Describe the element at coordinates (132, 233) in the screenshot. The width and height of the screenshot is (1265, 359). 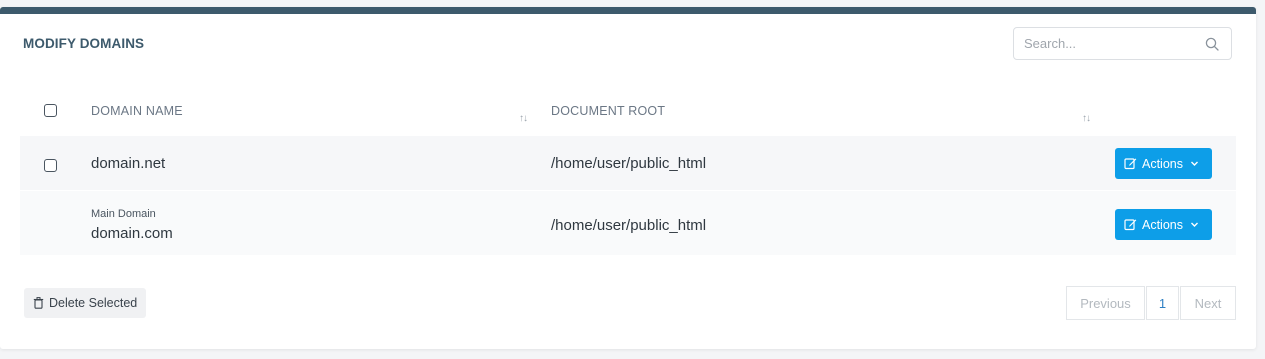
I see `domain-name-cell: domain.com` at that location.